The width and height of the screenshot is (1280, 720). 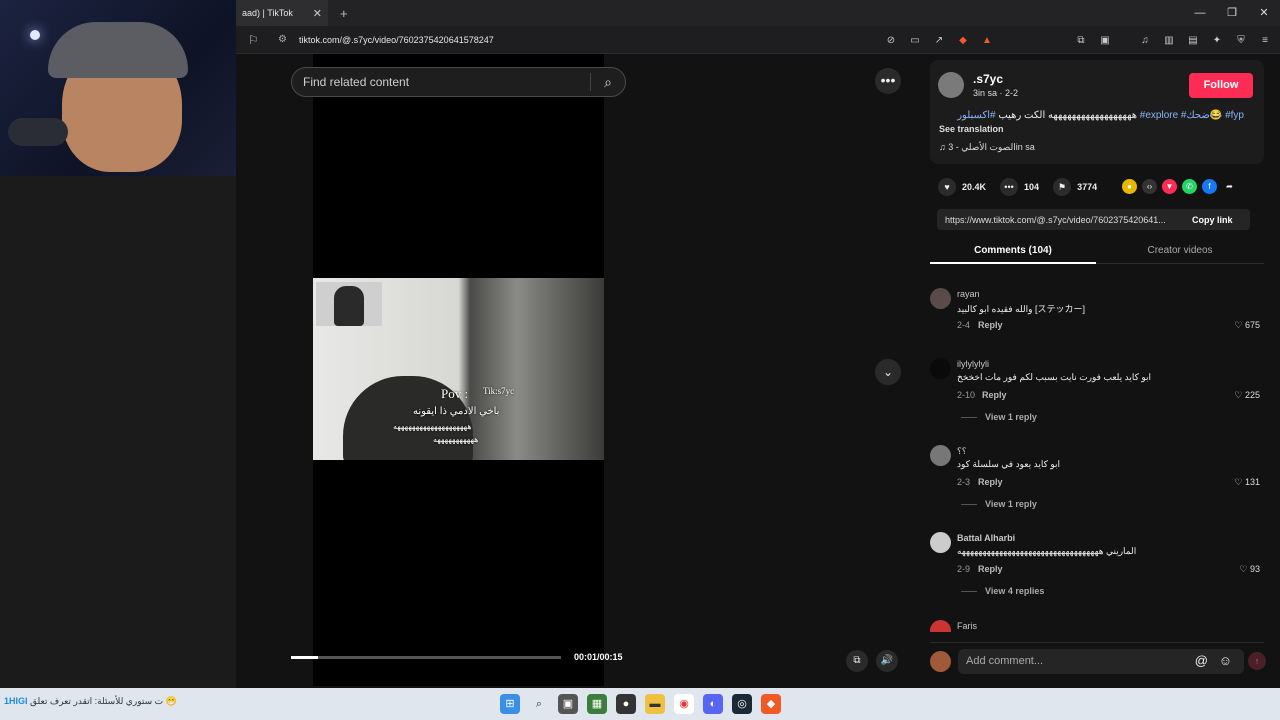 I want to click on brave-shield-icon: ◆, so click(x=963, y=40).